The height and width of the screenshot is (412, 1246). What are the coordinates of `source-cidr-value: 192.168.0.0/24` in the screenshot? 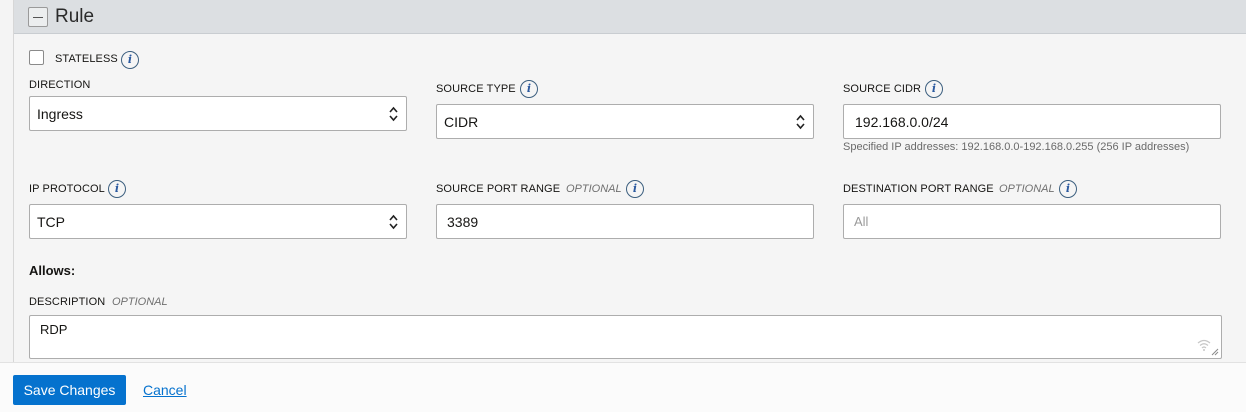 It's located at (902, 121).